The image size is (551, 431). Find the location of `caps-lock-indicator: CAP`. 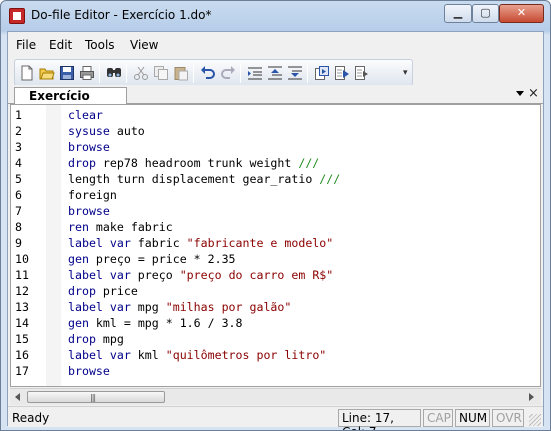

caps-lock-indicator: CAP is located at coordinates (438, 418).